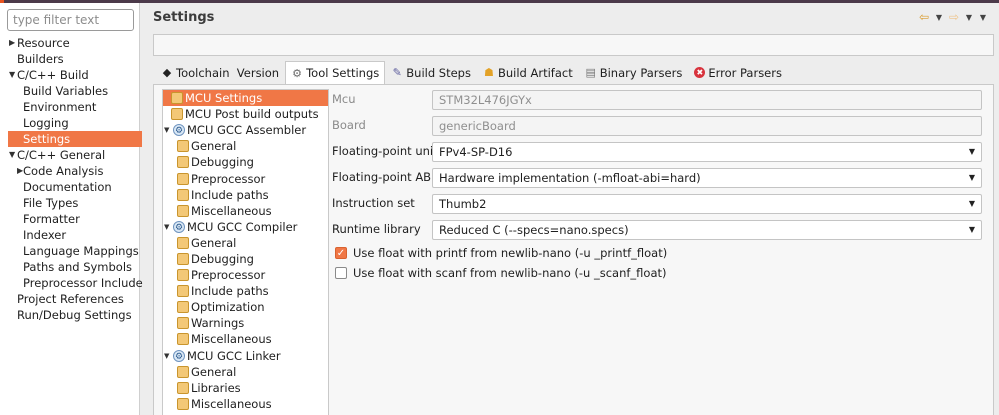 The image size is (999, 415). What do you see at coordinates (924, 17) in the screenshot?
I see `back-arrow-icon: ⇦` at bounding box center [924, 17].